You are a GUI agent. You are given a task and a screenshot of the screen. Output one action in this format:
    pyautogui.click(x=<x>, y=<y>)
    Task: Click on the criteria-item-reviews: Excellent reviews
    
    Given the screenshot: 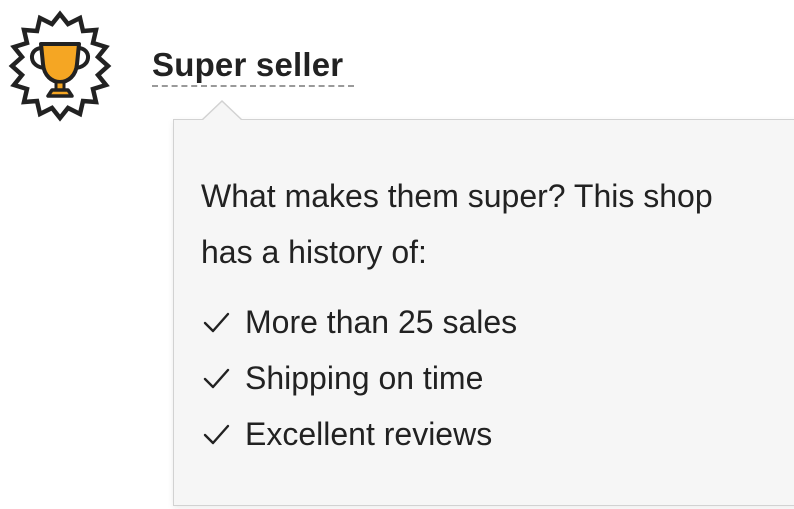 What is the action you would take?
    pyautogui.click(x=359, y=434)
    